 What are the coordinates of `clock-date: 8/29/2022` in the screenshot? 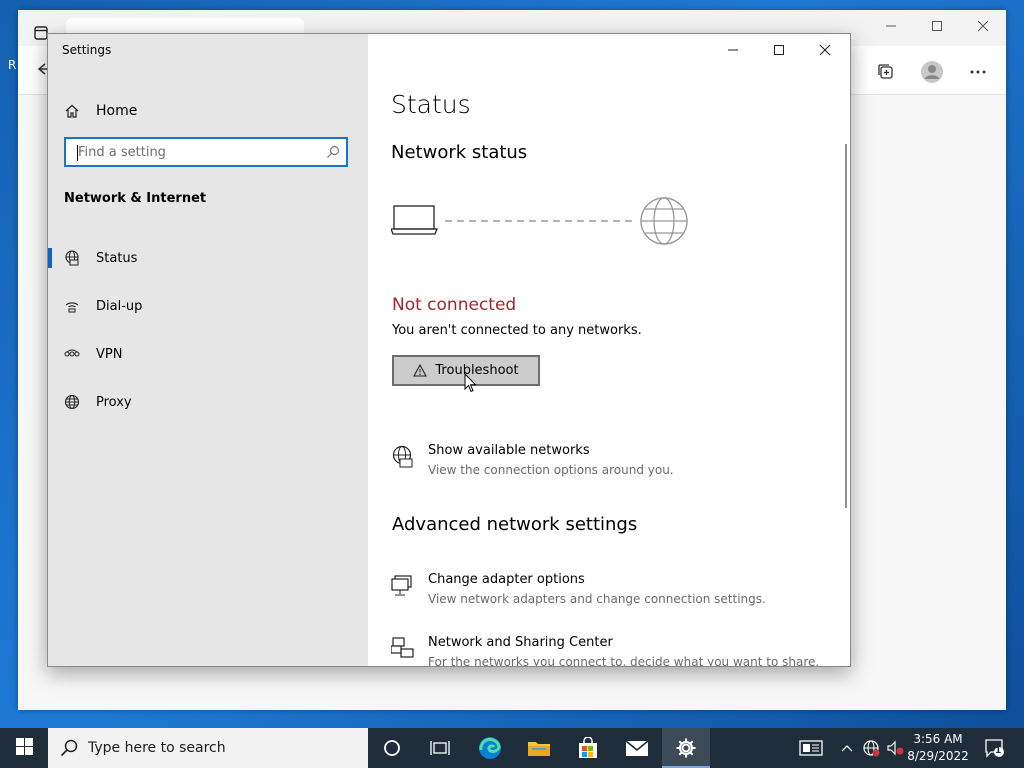 It's located at (938, 756).